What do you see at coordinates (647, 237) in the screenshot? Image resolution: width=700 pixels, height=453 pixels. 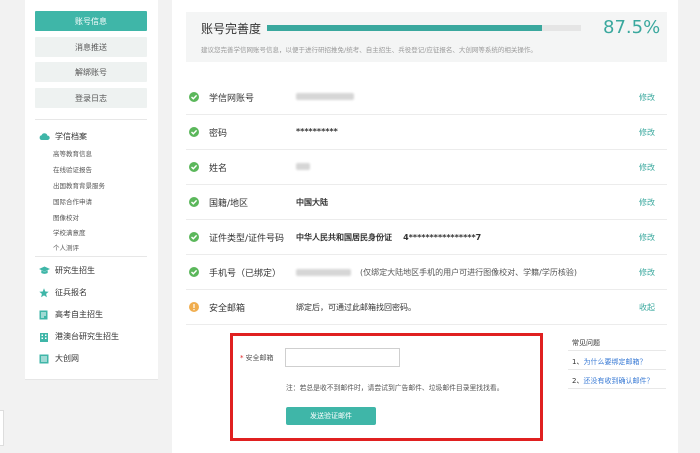 I see `row-id-document-edit-link: 修改` at bounding box center [647, 237].